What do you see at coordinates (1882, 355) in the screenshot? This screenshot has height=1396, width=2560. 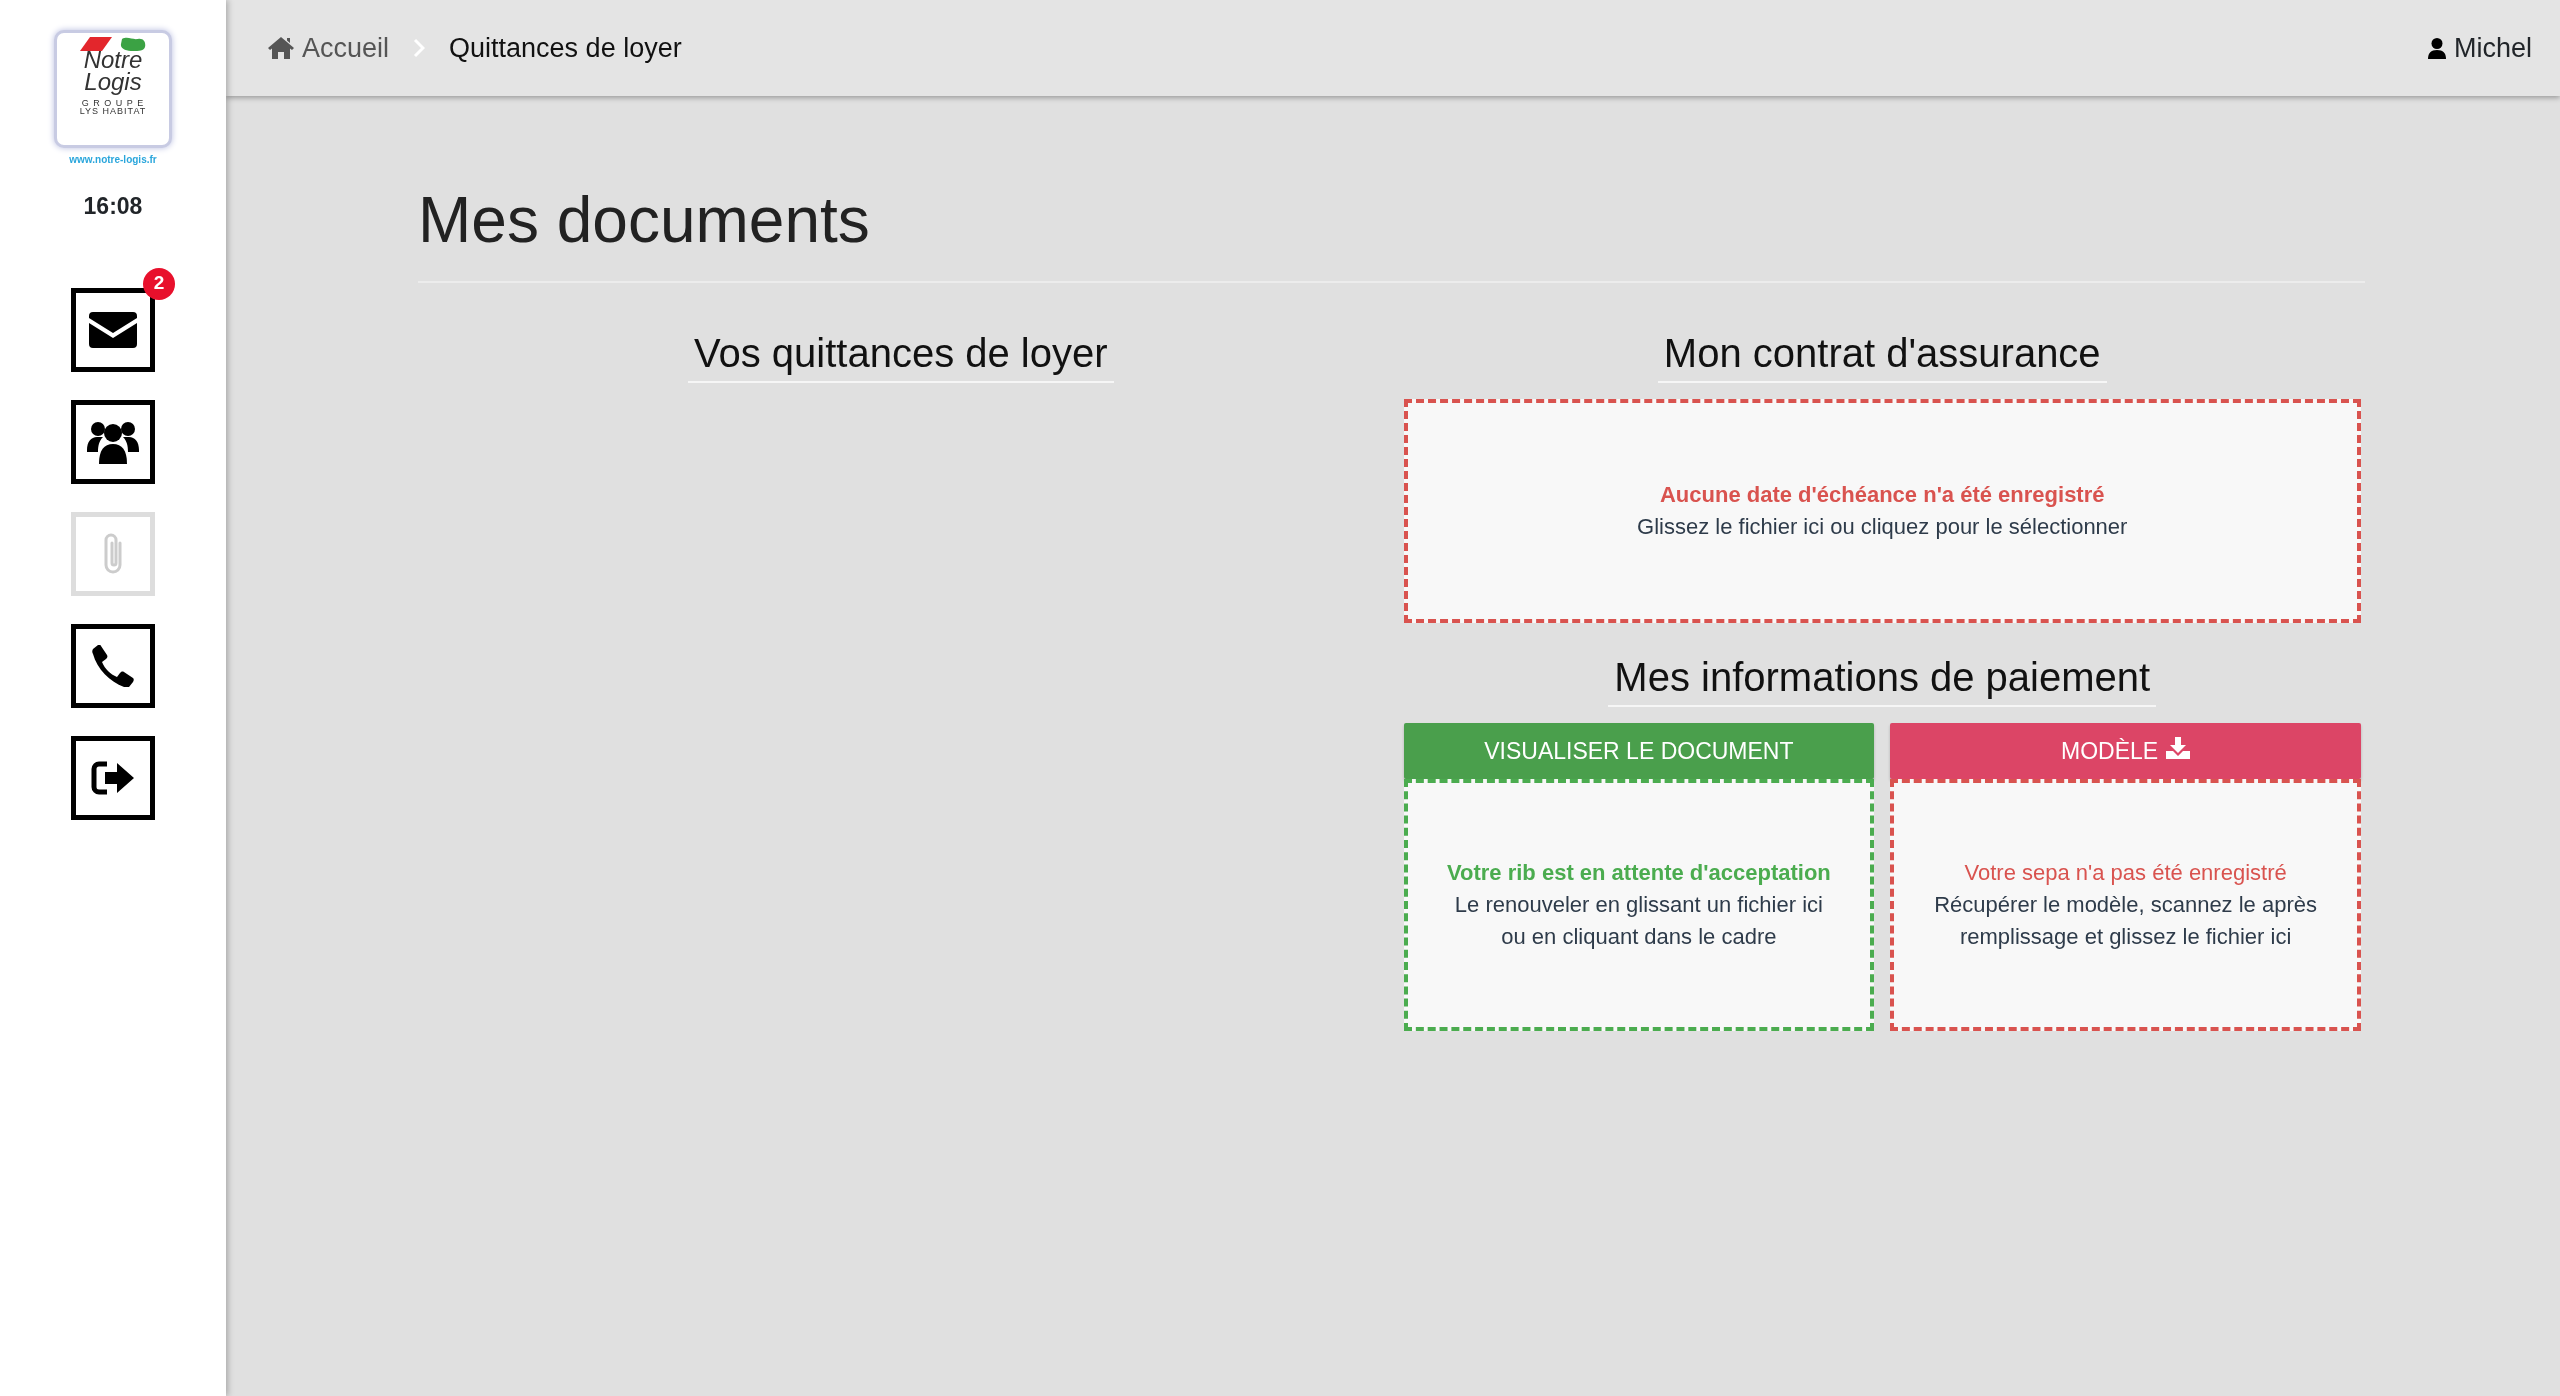 I see `section-heading: Mon contrat d'assurance` at bounding box center [1882, 355].